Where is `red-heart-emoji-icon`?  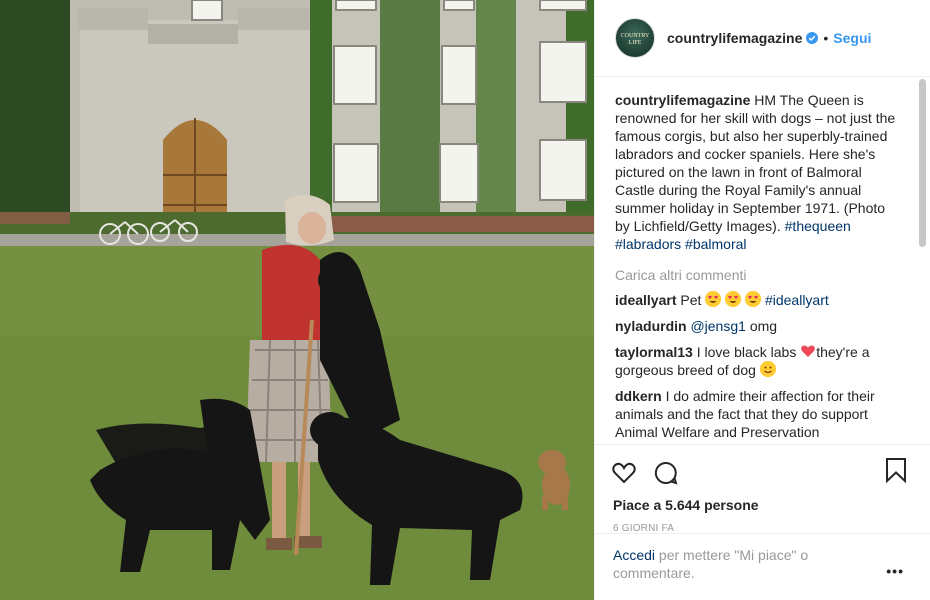
red-heart-emoji-icon is located at coordinates (808, 351).